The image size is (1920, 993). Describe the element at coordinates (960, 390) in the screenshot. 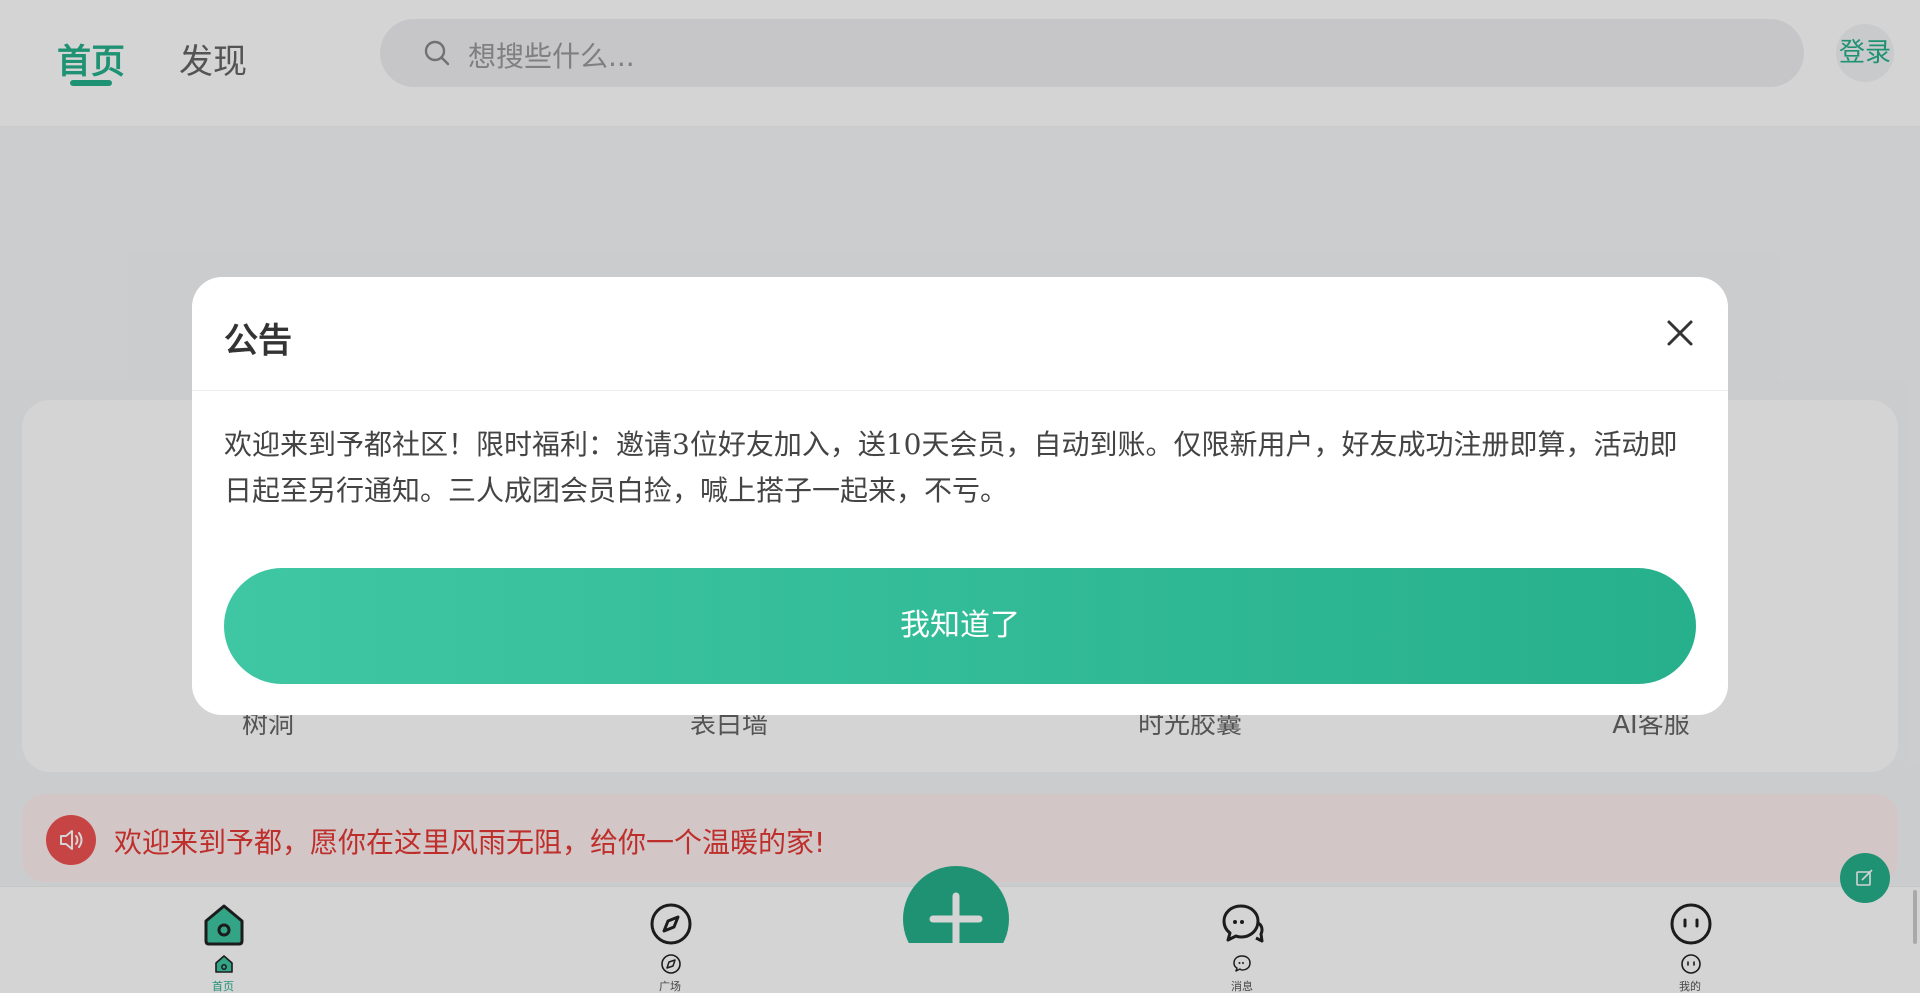

I see `modal-divider` at that location.